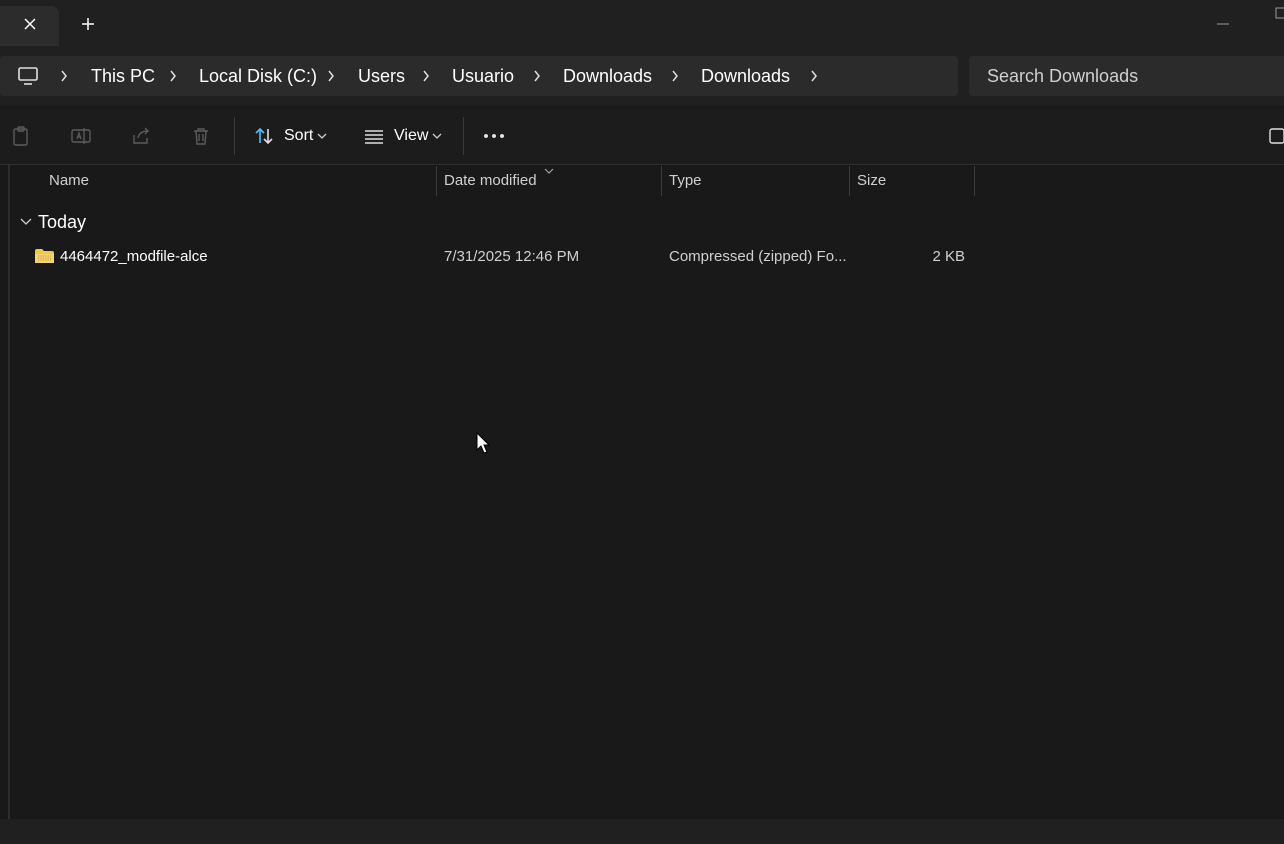 This screenshot has width=1284, height=844. What do you see at coordinates (642, 23) in the screenshot?
I see `title-bar` at bounding box center [642, 23].